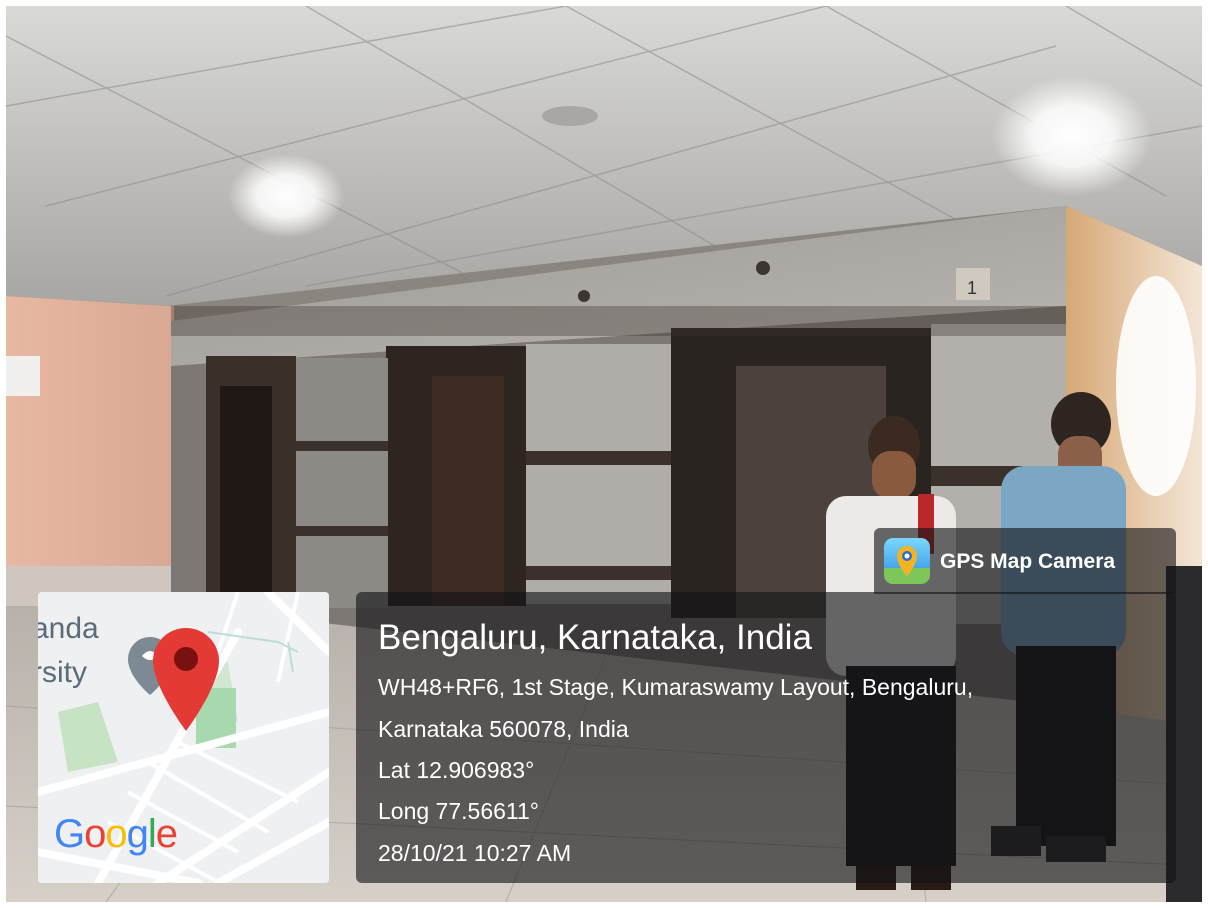 The height and width of the screenshot is (908, 1208). What do you see at coordinates (1028, 561) in the screenshot?
I see `app-name: GPS Map Camera` at bounding box center [1028, 561].